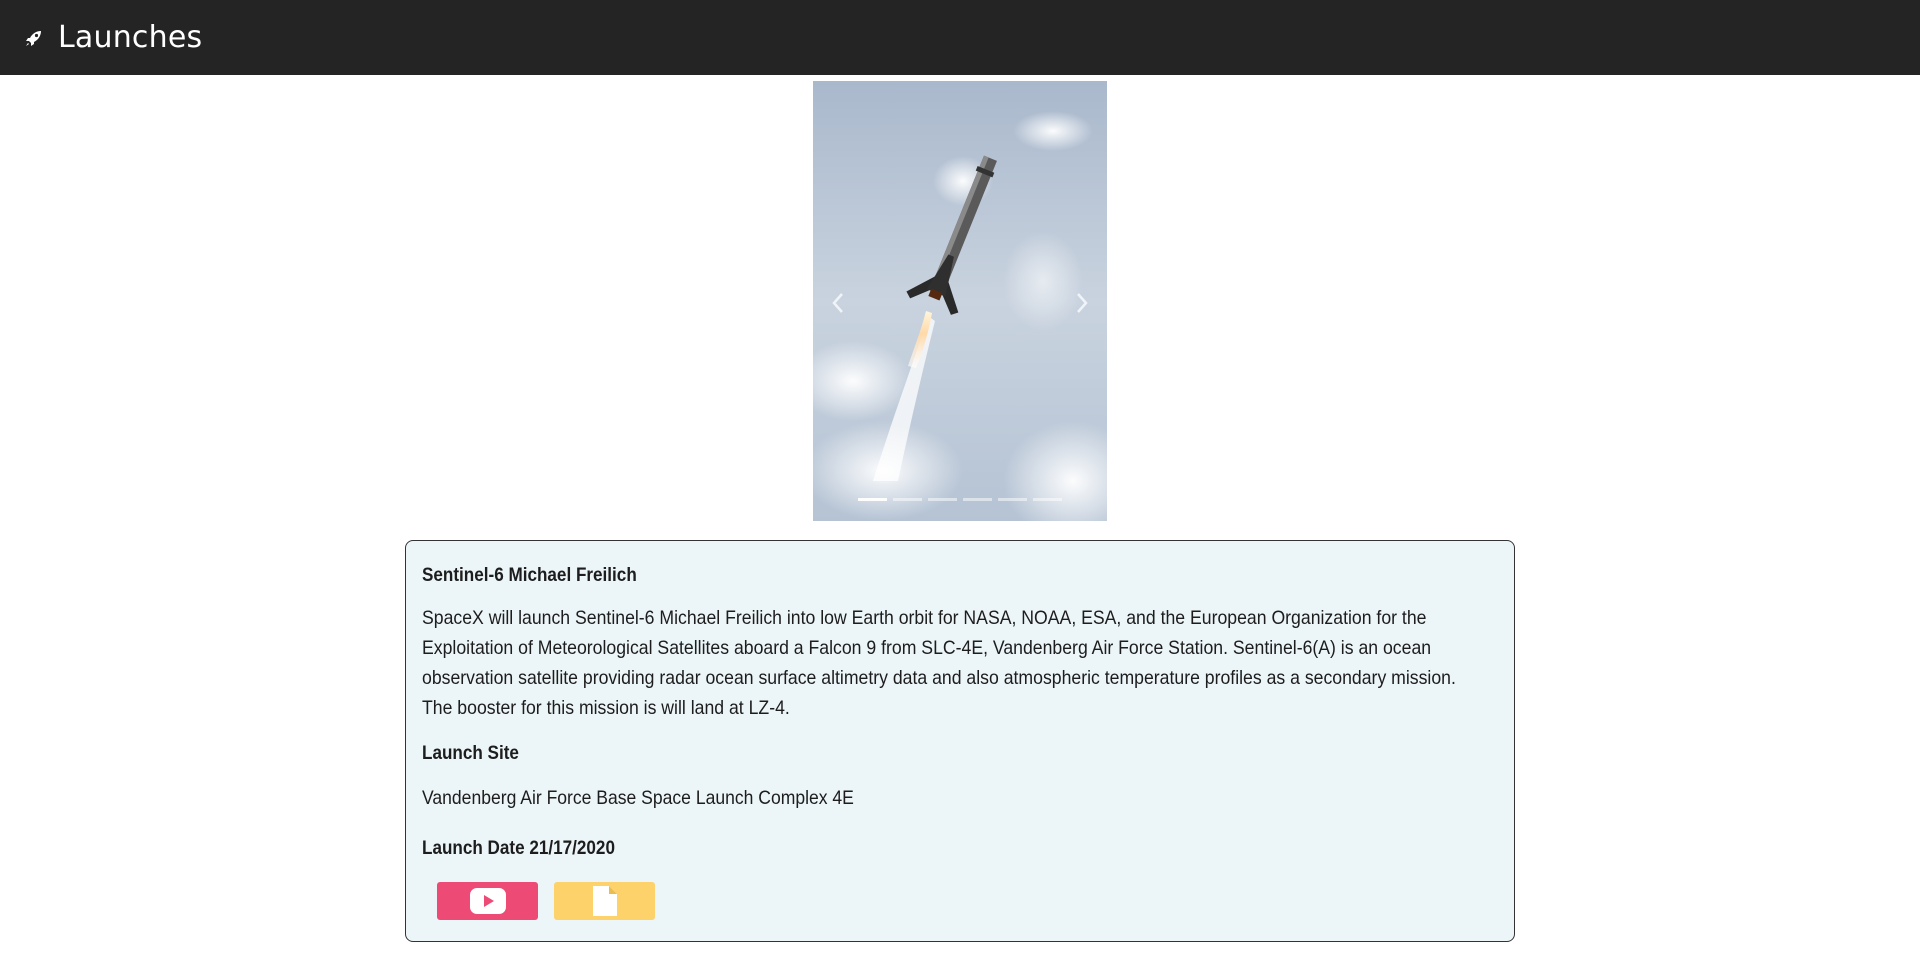 The width and height of the screenshot is (1920, 958). I want to click on carousel-indicators, so click(960, 499).